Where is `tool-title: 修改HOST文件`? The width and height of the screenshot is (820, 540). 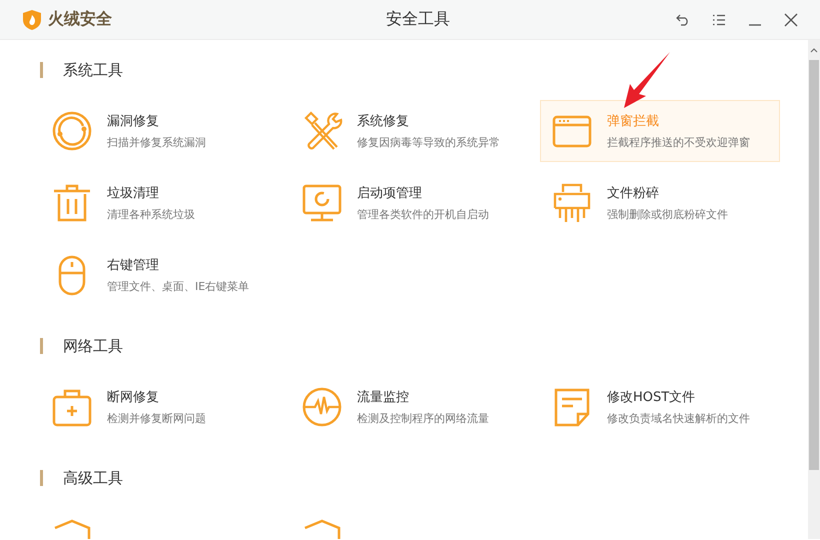
tool-title: 修改HOST文件 is located at coordinates (651, 397).